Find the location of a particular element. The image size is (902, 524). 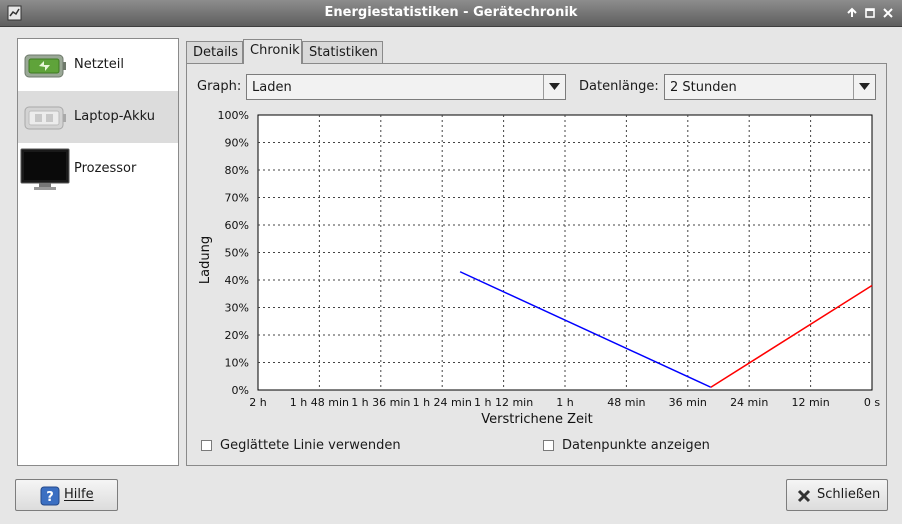

x-tick-label: 2 h is located at coordinates (257, 402).